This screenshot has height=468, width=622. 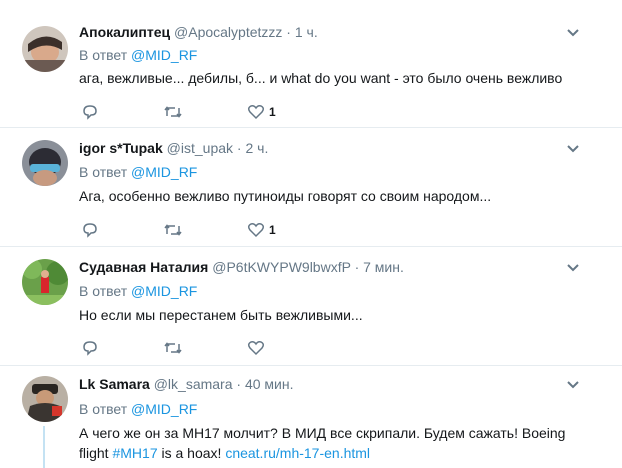 I want to click on user-name: igor s*Tupak, so click(x=121, y=148).